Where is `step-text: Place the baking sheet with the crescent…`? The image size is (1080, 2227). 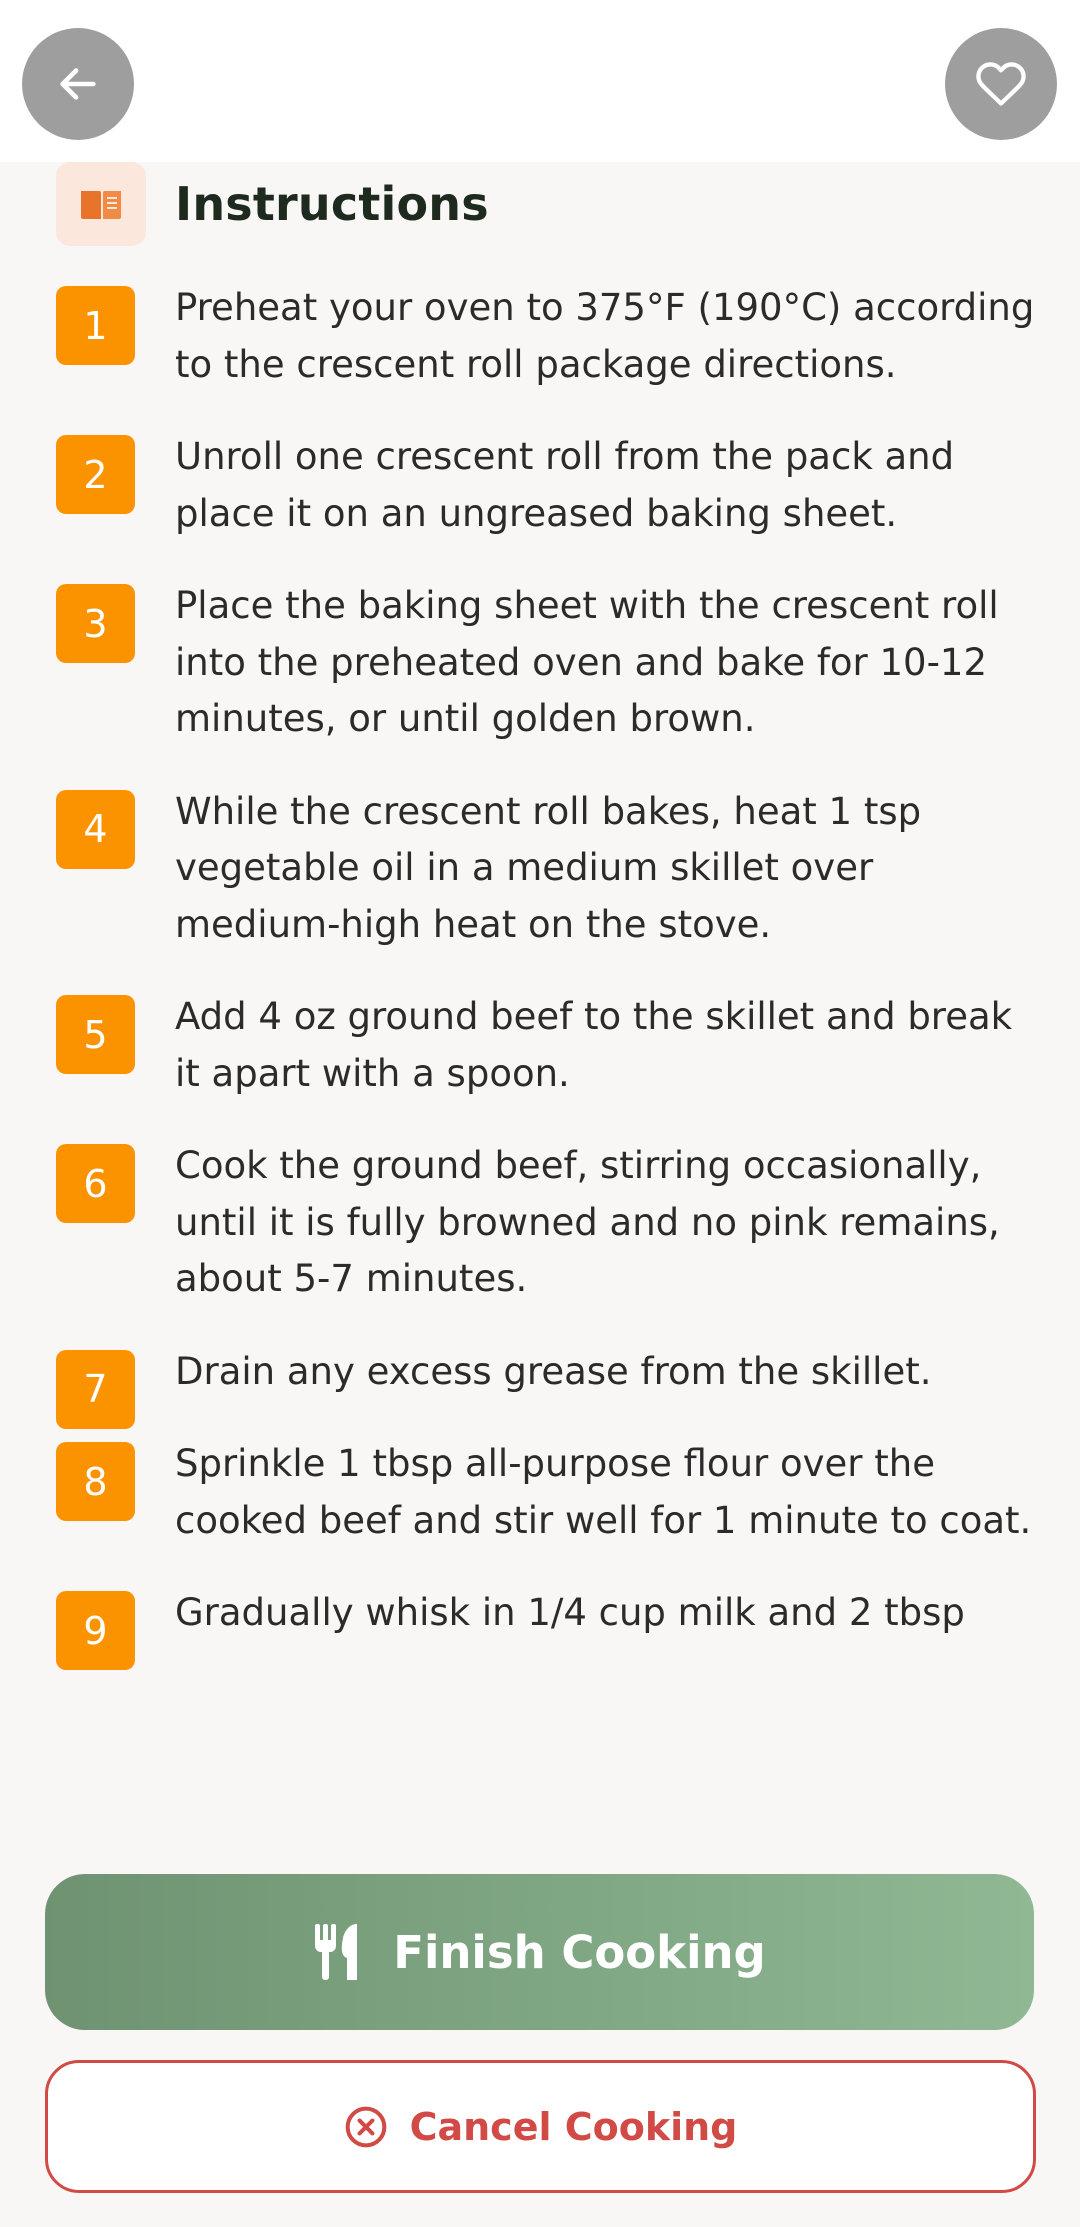 step-text: Place the baking sheet with the crescent… is located at coordinates (587, 662).